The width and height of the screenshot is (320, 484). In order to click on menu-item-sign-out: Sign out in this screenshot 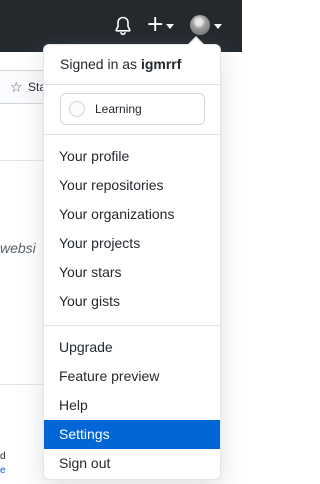, I will do `click(132, 463)`.